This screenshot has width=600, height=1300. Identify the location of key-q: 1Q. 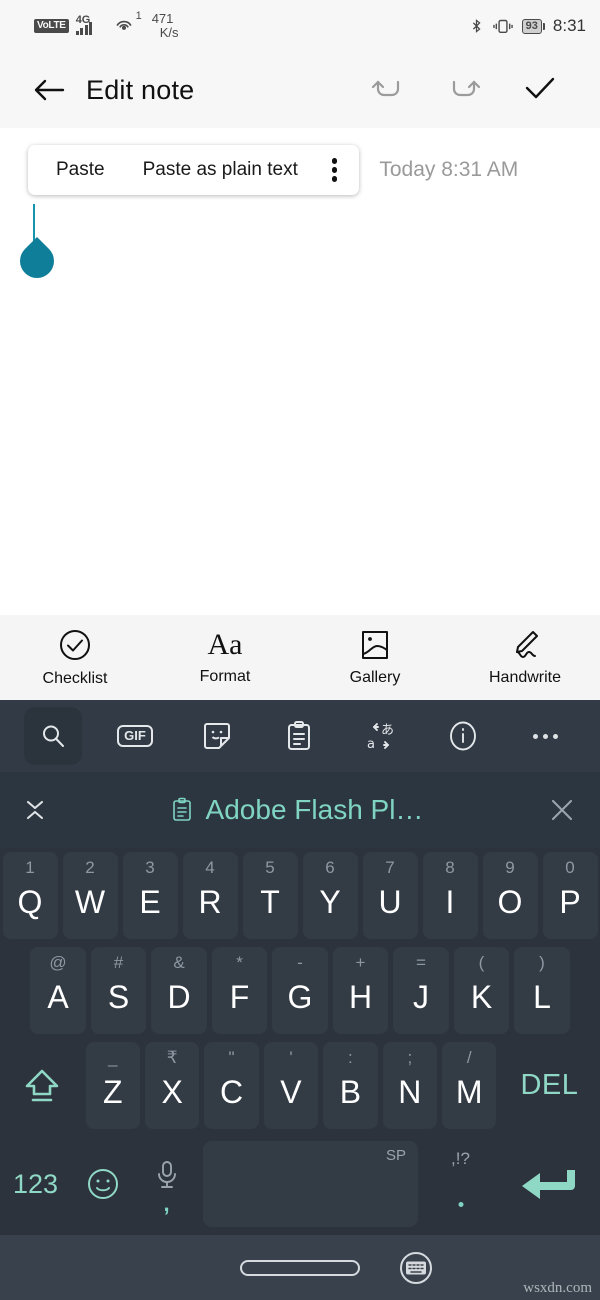
(30, 895).